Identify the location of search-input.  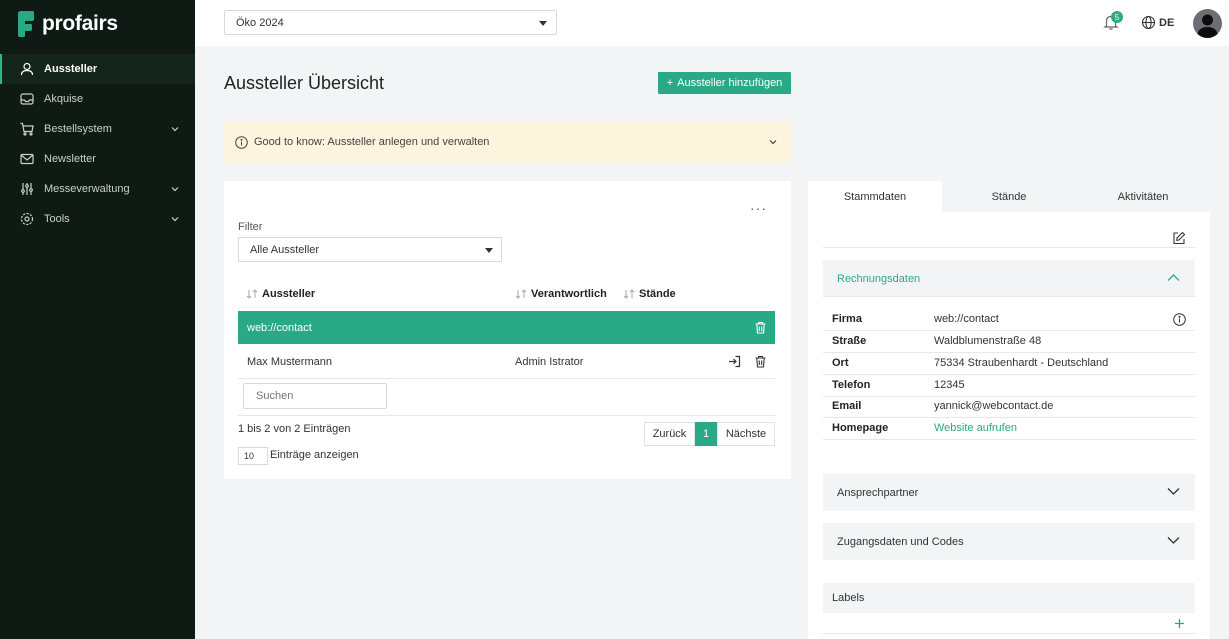
(315, 396).